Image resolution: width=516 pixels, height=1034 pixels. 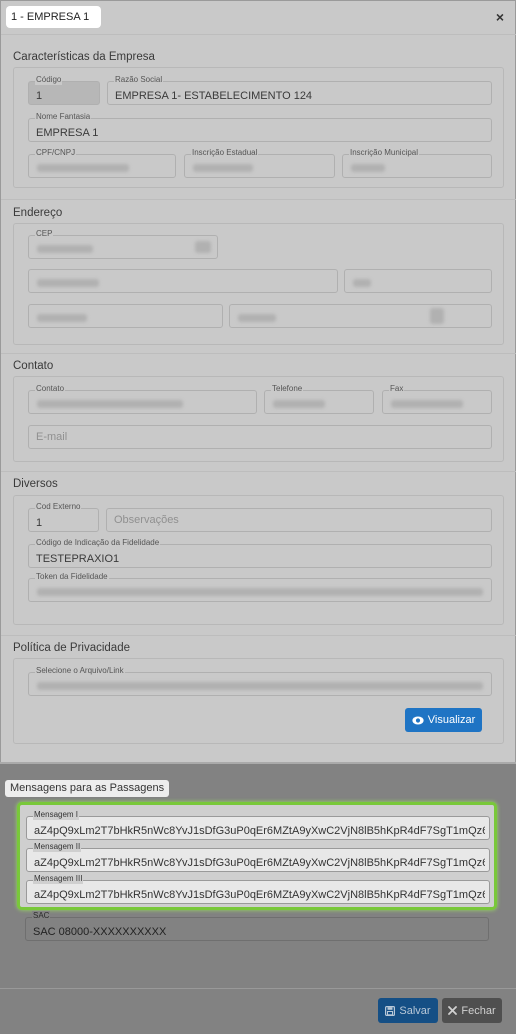 What do you see at coordinates (64, 90) in the screenshot?
I see `codigo-field: Código 1` at bounding box center [64, 90].